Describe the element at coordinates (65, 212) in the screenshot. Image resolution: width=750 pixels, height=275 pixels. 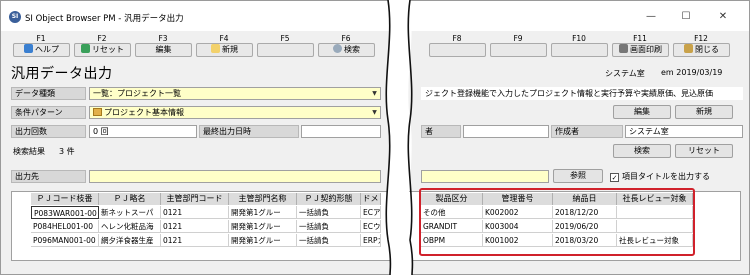
I see `table-cell: P083WAR001-00` at that location.